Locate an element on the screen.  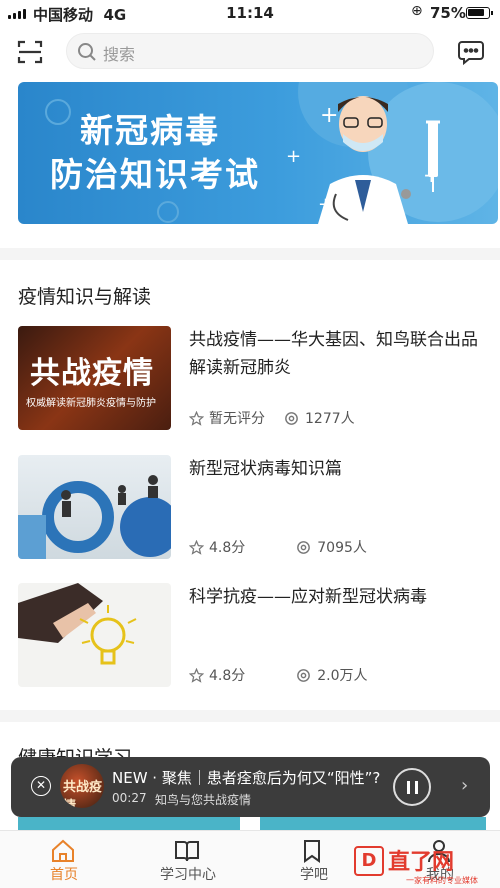
tab-xueba: 学吧 is located at coordinates (314, 859).